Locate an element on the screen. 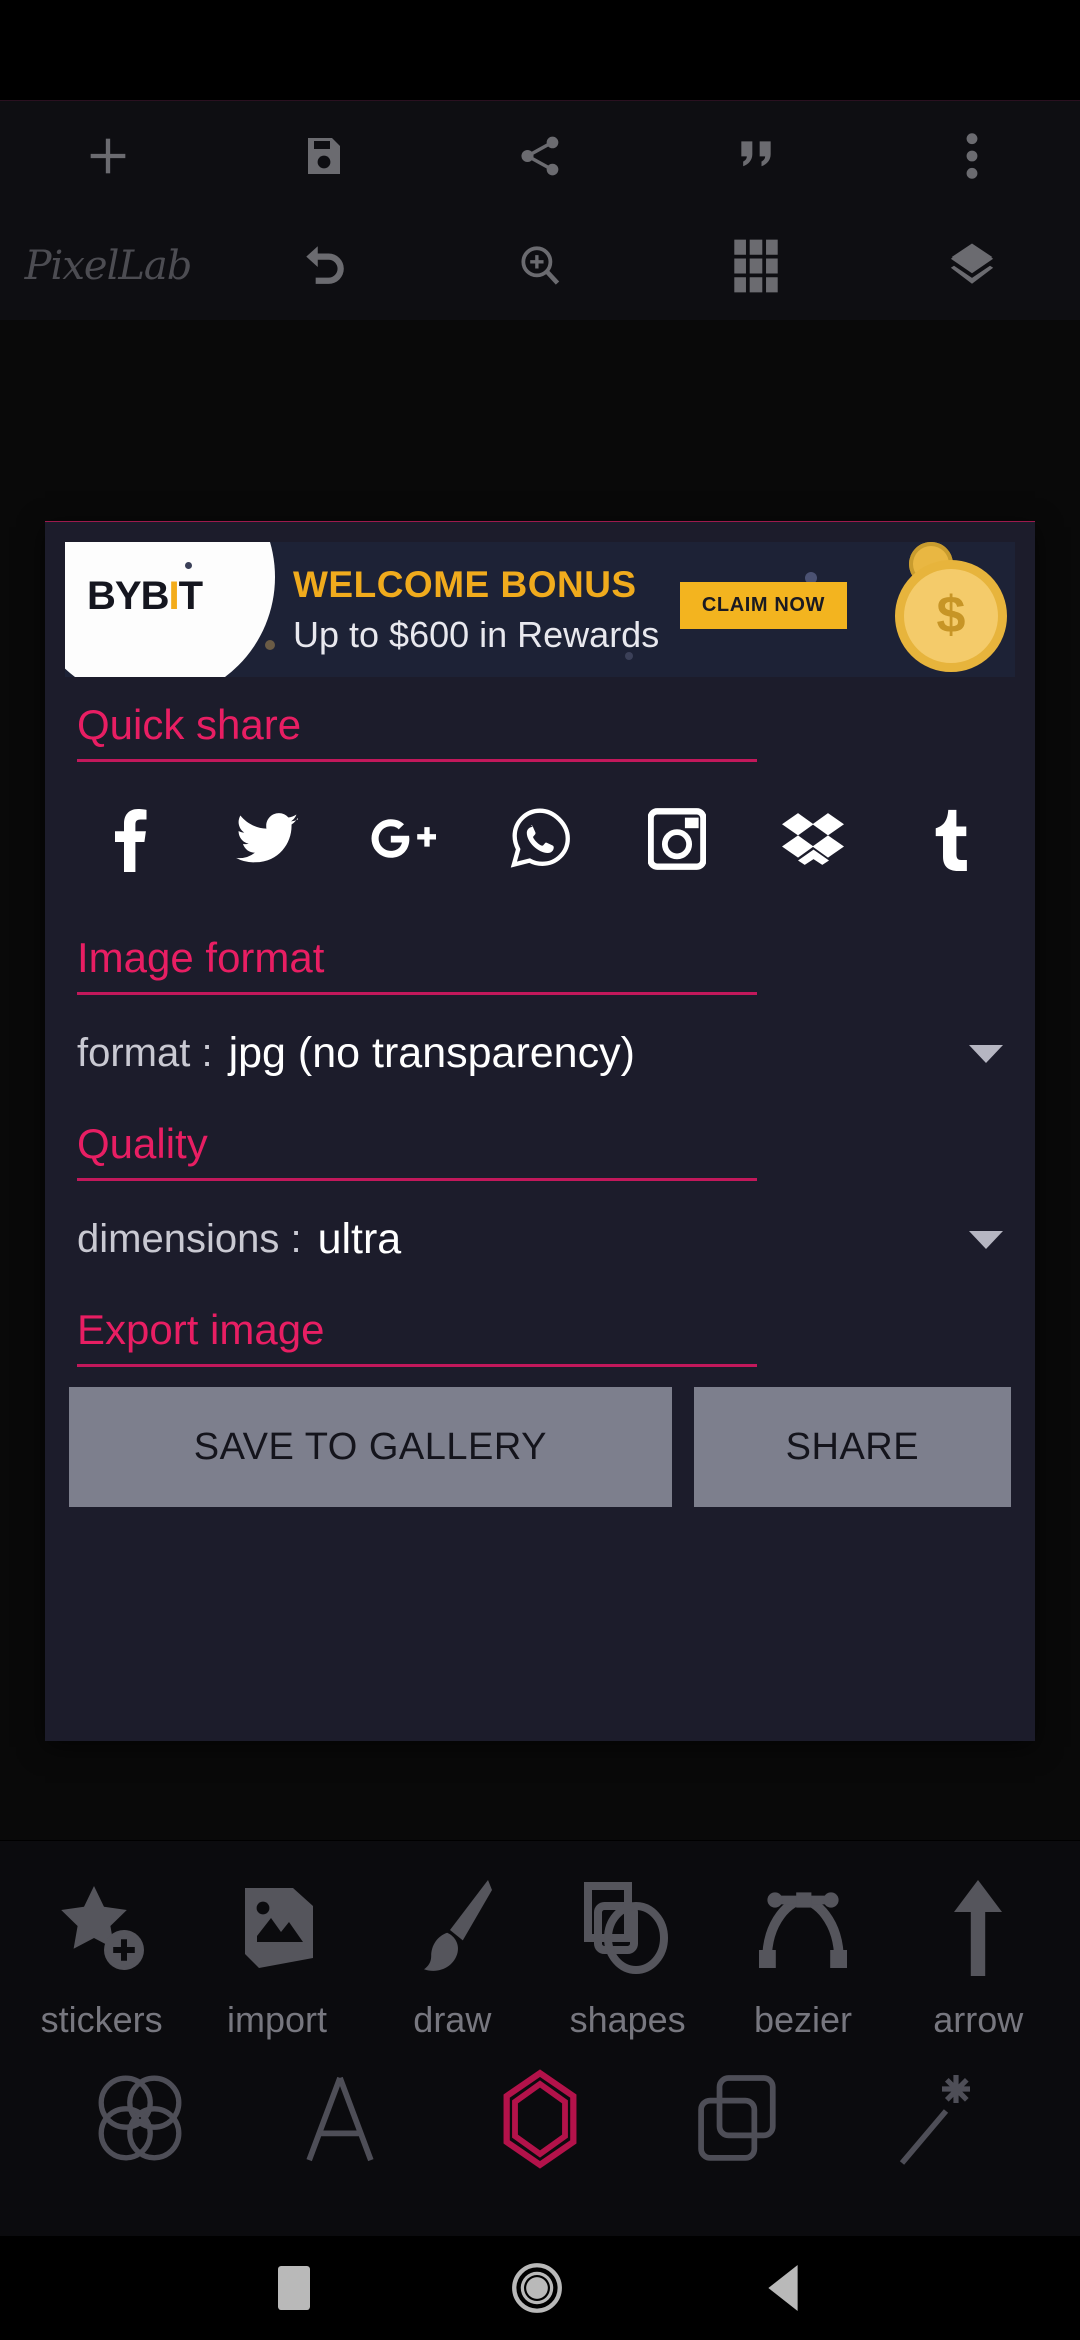 This screenshot has height=2340, width=1080. tool-label: draw is located at coordinates (452, 2019).